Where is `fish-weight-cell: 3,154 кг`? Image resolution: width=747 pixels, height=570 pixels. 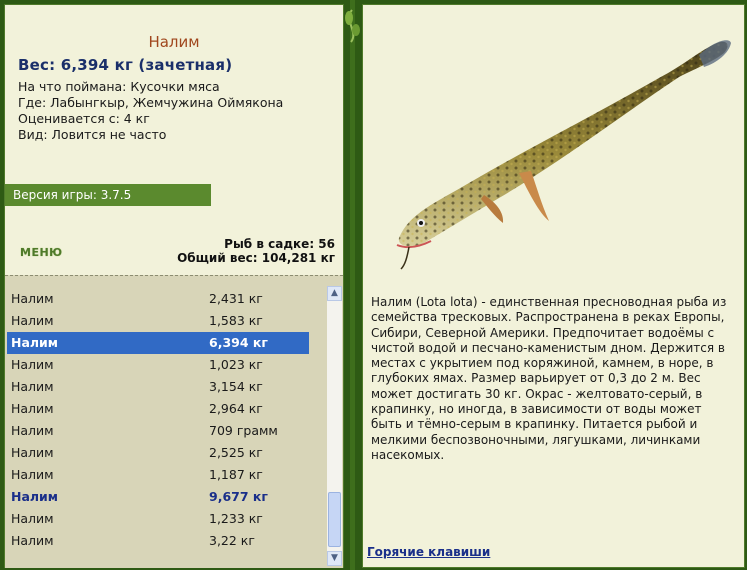 fish-weight-cell: 3,154 кг is located at coordinates (236, 386).